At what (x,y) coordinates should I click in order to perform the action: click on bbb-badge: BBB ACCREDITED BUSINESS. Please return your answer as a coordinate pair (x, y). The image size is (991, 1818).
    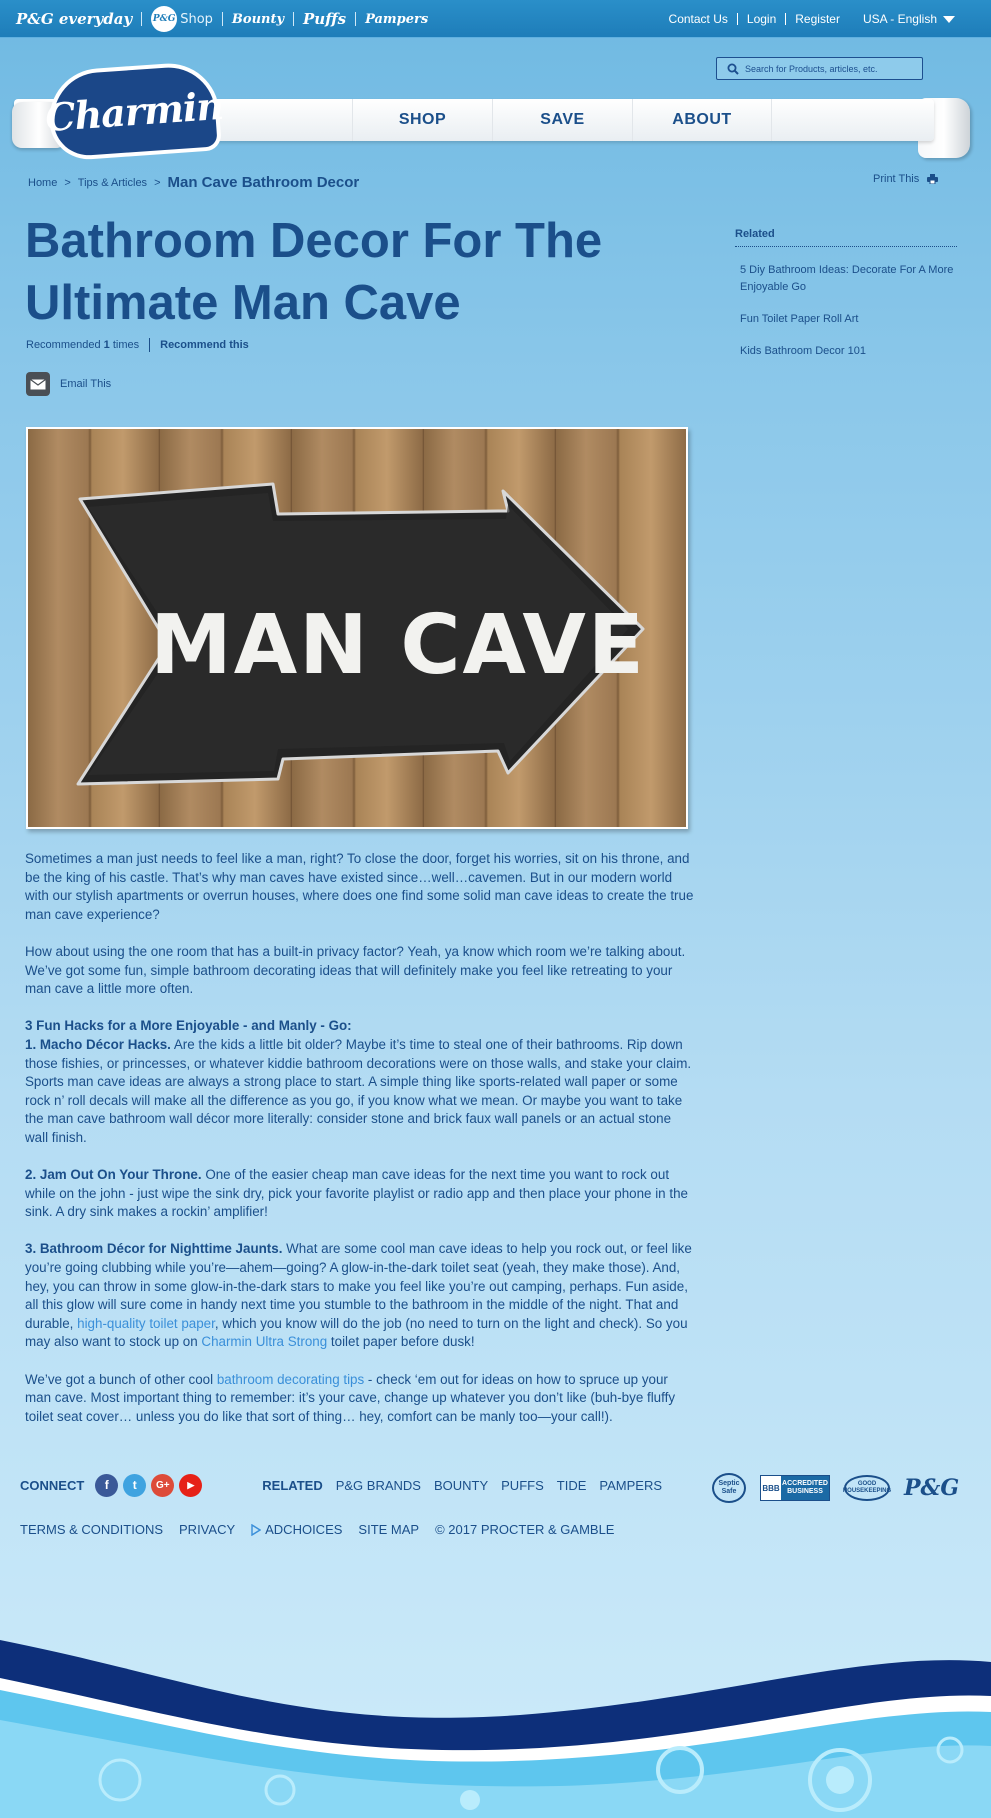
    Looking at the image, I should click on (795, 1488).